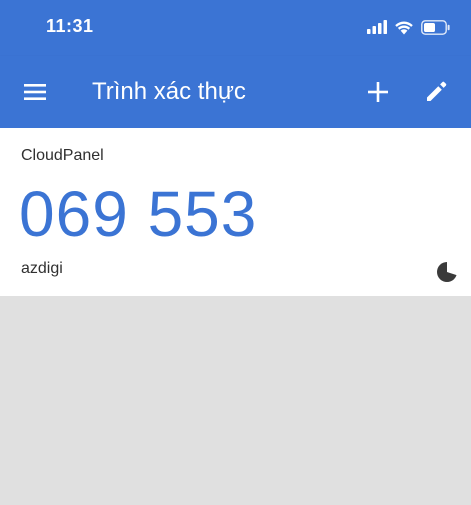 This screenshot has width=471, height=505. Describe the element at coordinates (42, 268) in the screenshot. I see `account-name: azdigi` at that location.